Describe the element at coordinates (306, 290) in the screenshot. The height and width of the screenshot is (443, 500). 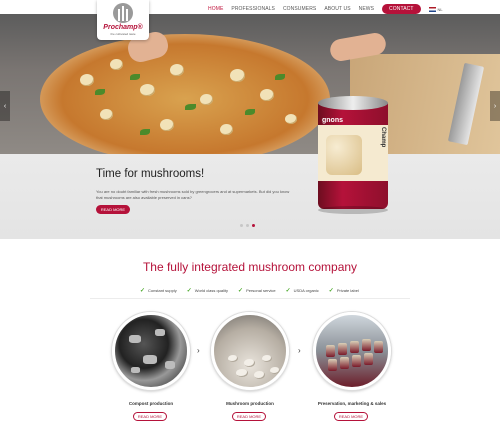
I see `feature-label: USDA organic` at that location.